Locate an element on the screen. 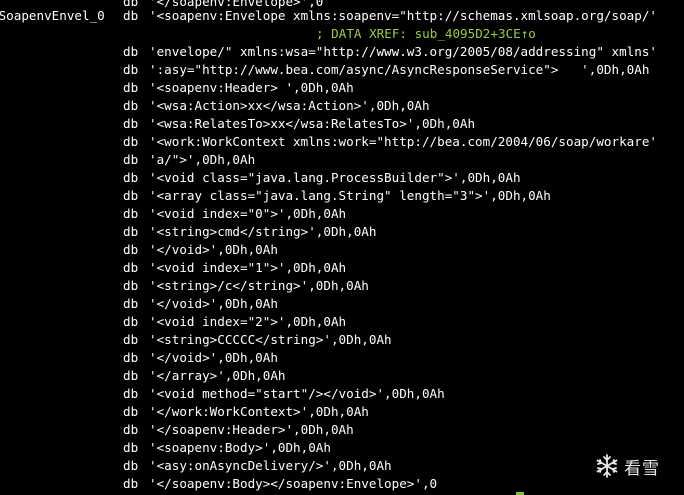 The image size is (684, 495). string-operand: '</array>',0Dh,0Ah is located at coordinates (217, 375).